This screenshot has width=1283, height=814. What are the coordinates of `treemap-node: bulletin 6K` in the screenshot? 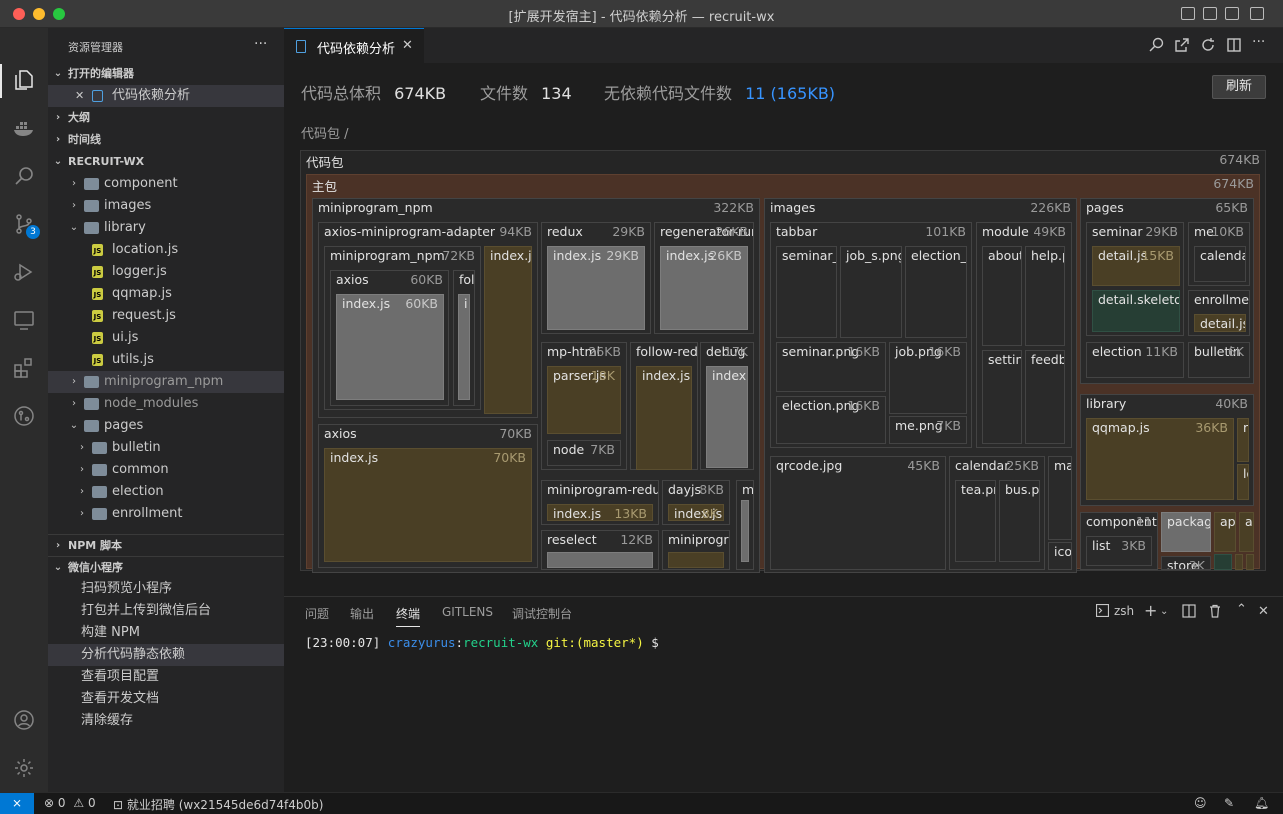 It's located at (1219, 360).